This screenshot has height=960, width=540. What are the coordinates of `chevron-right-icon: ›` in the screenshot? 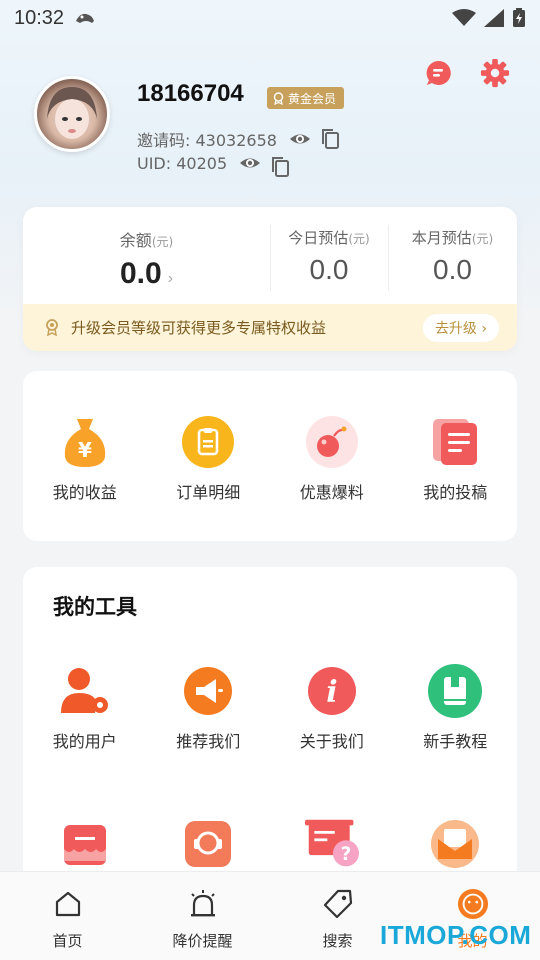 It's located at (170, 278).